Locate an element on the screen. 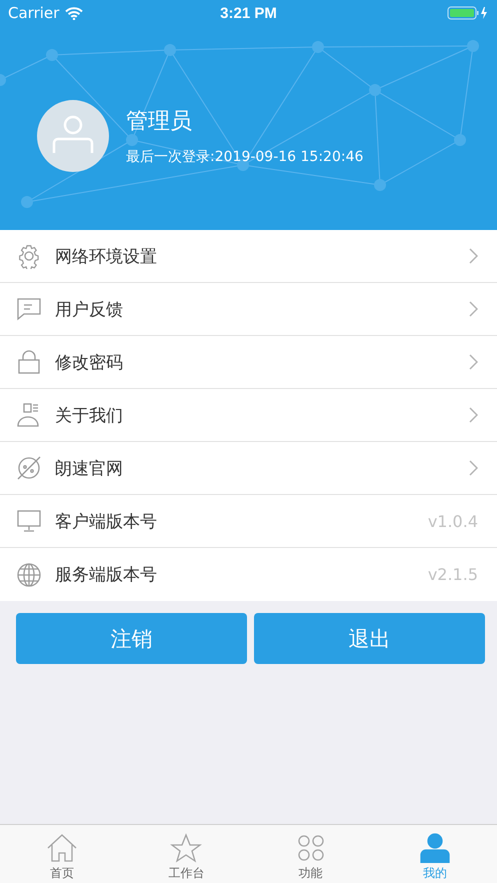  user-name: 管理员 is located at coordinates (159, 122).